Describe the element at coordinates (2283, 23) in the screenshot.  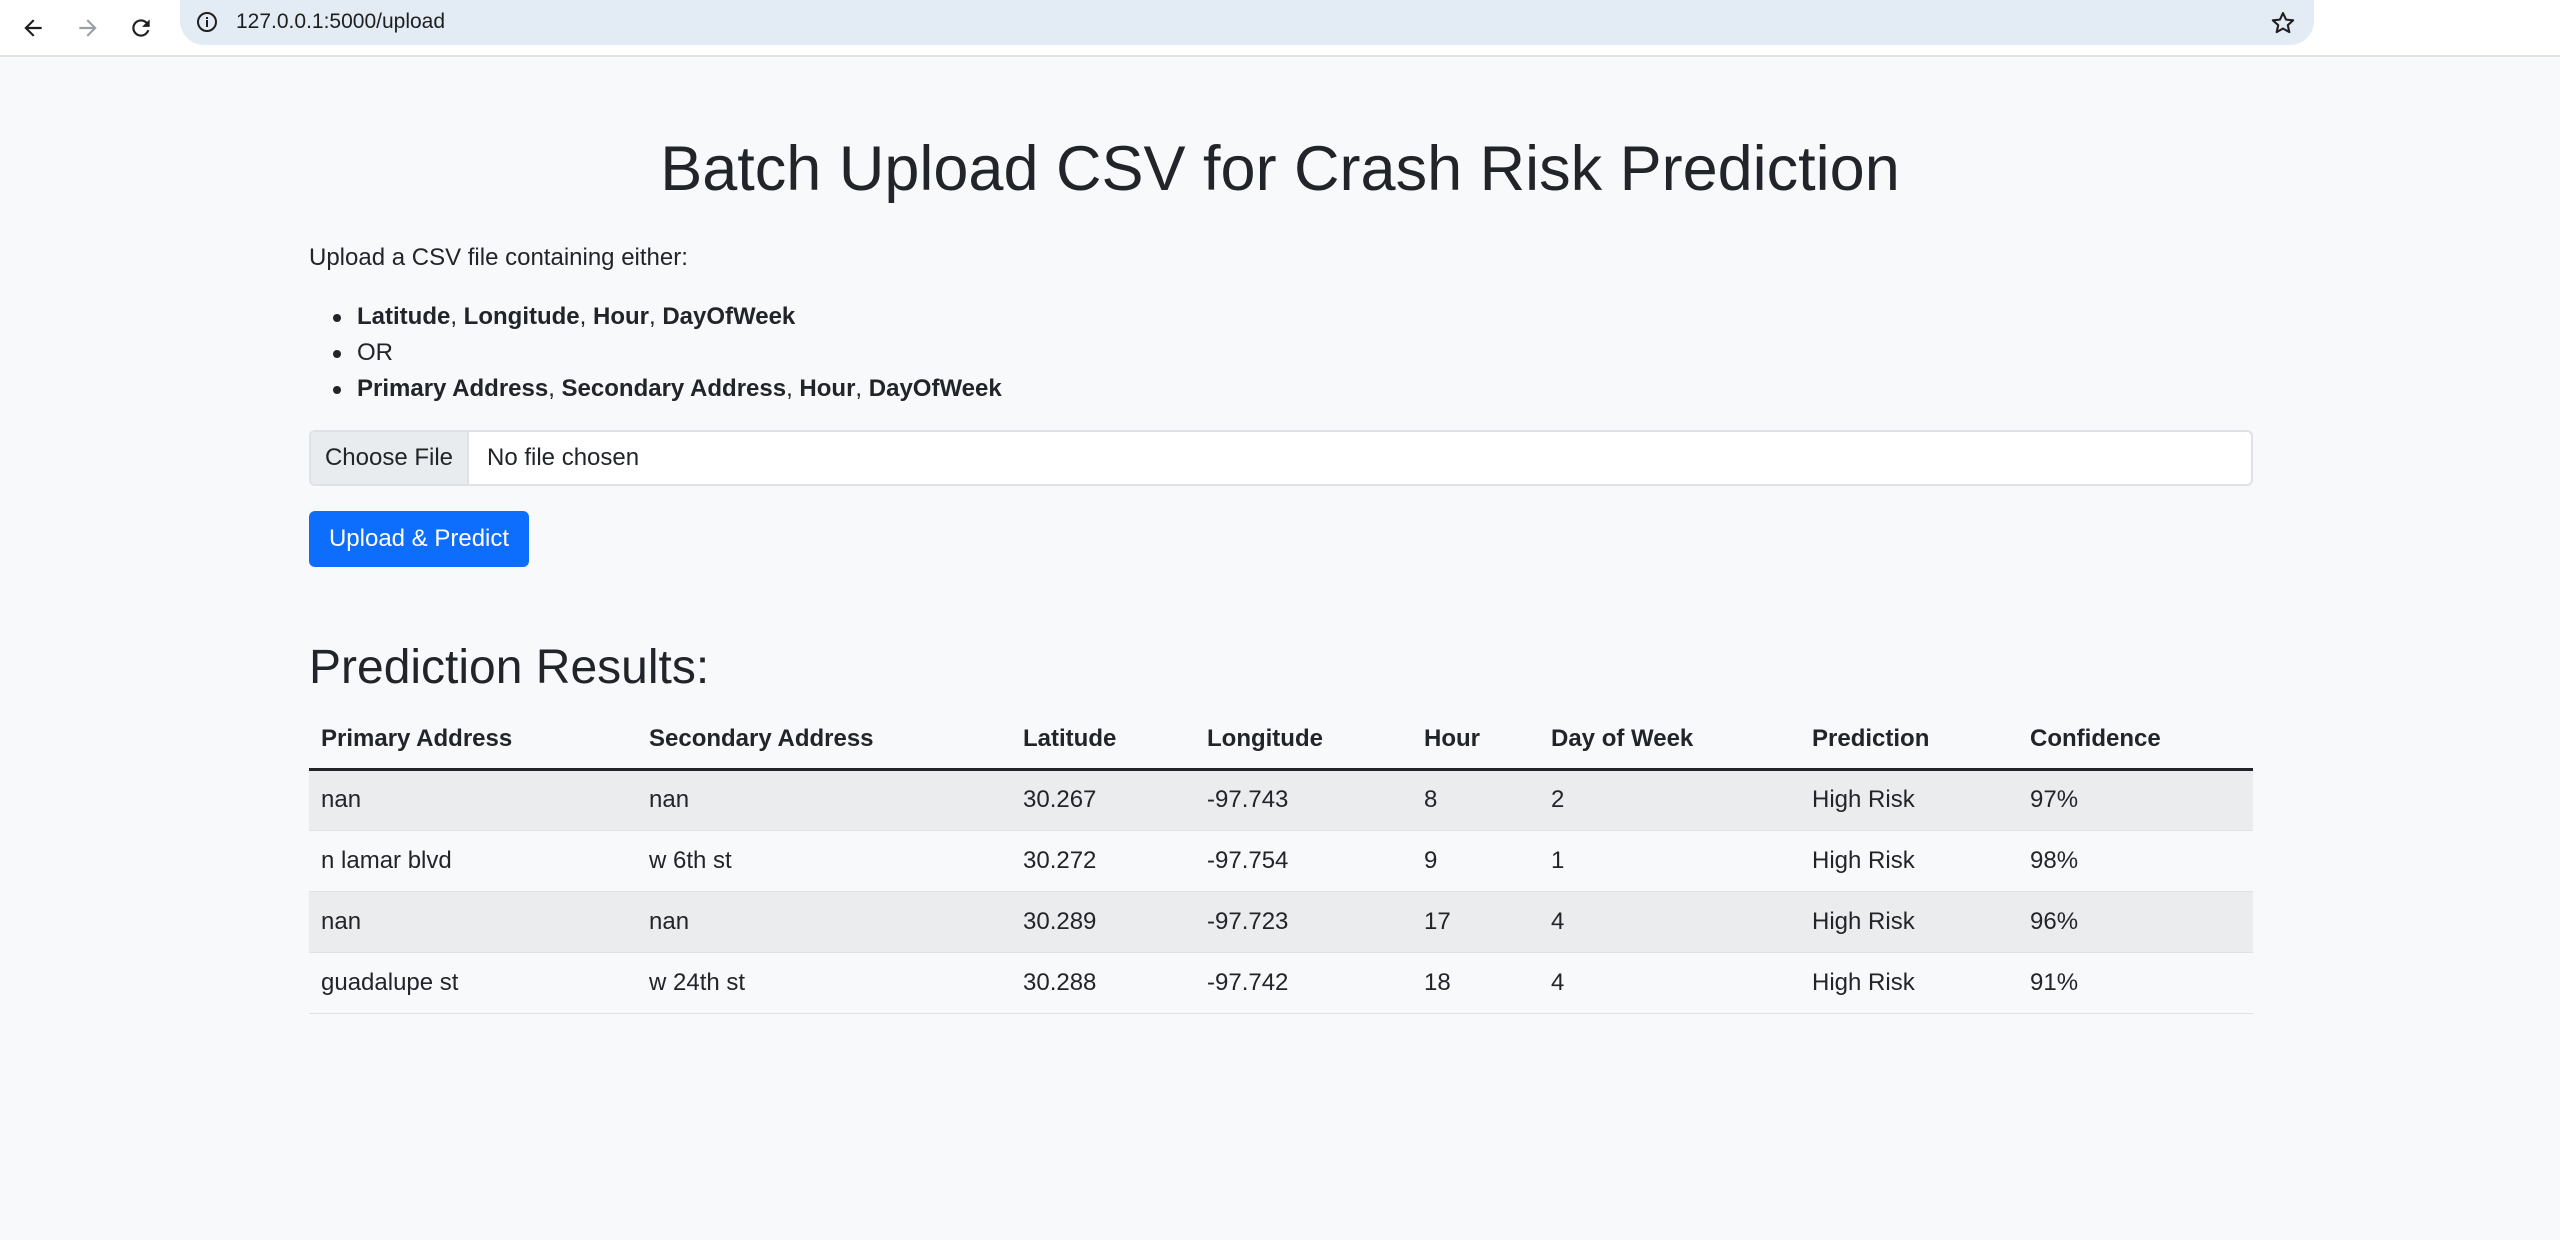
I see `bookmark-star-icon` at that location.